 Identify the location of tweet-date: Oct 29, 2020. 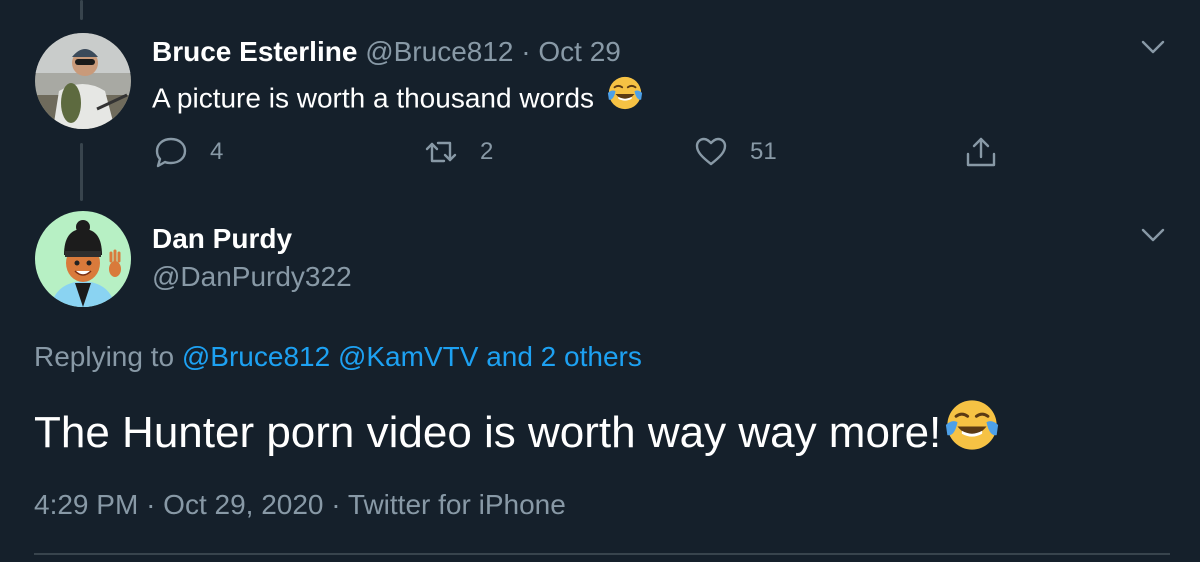
(243, 504).